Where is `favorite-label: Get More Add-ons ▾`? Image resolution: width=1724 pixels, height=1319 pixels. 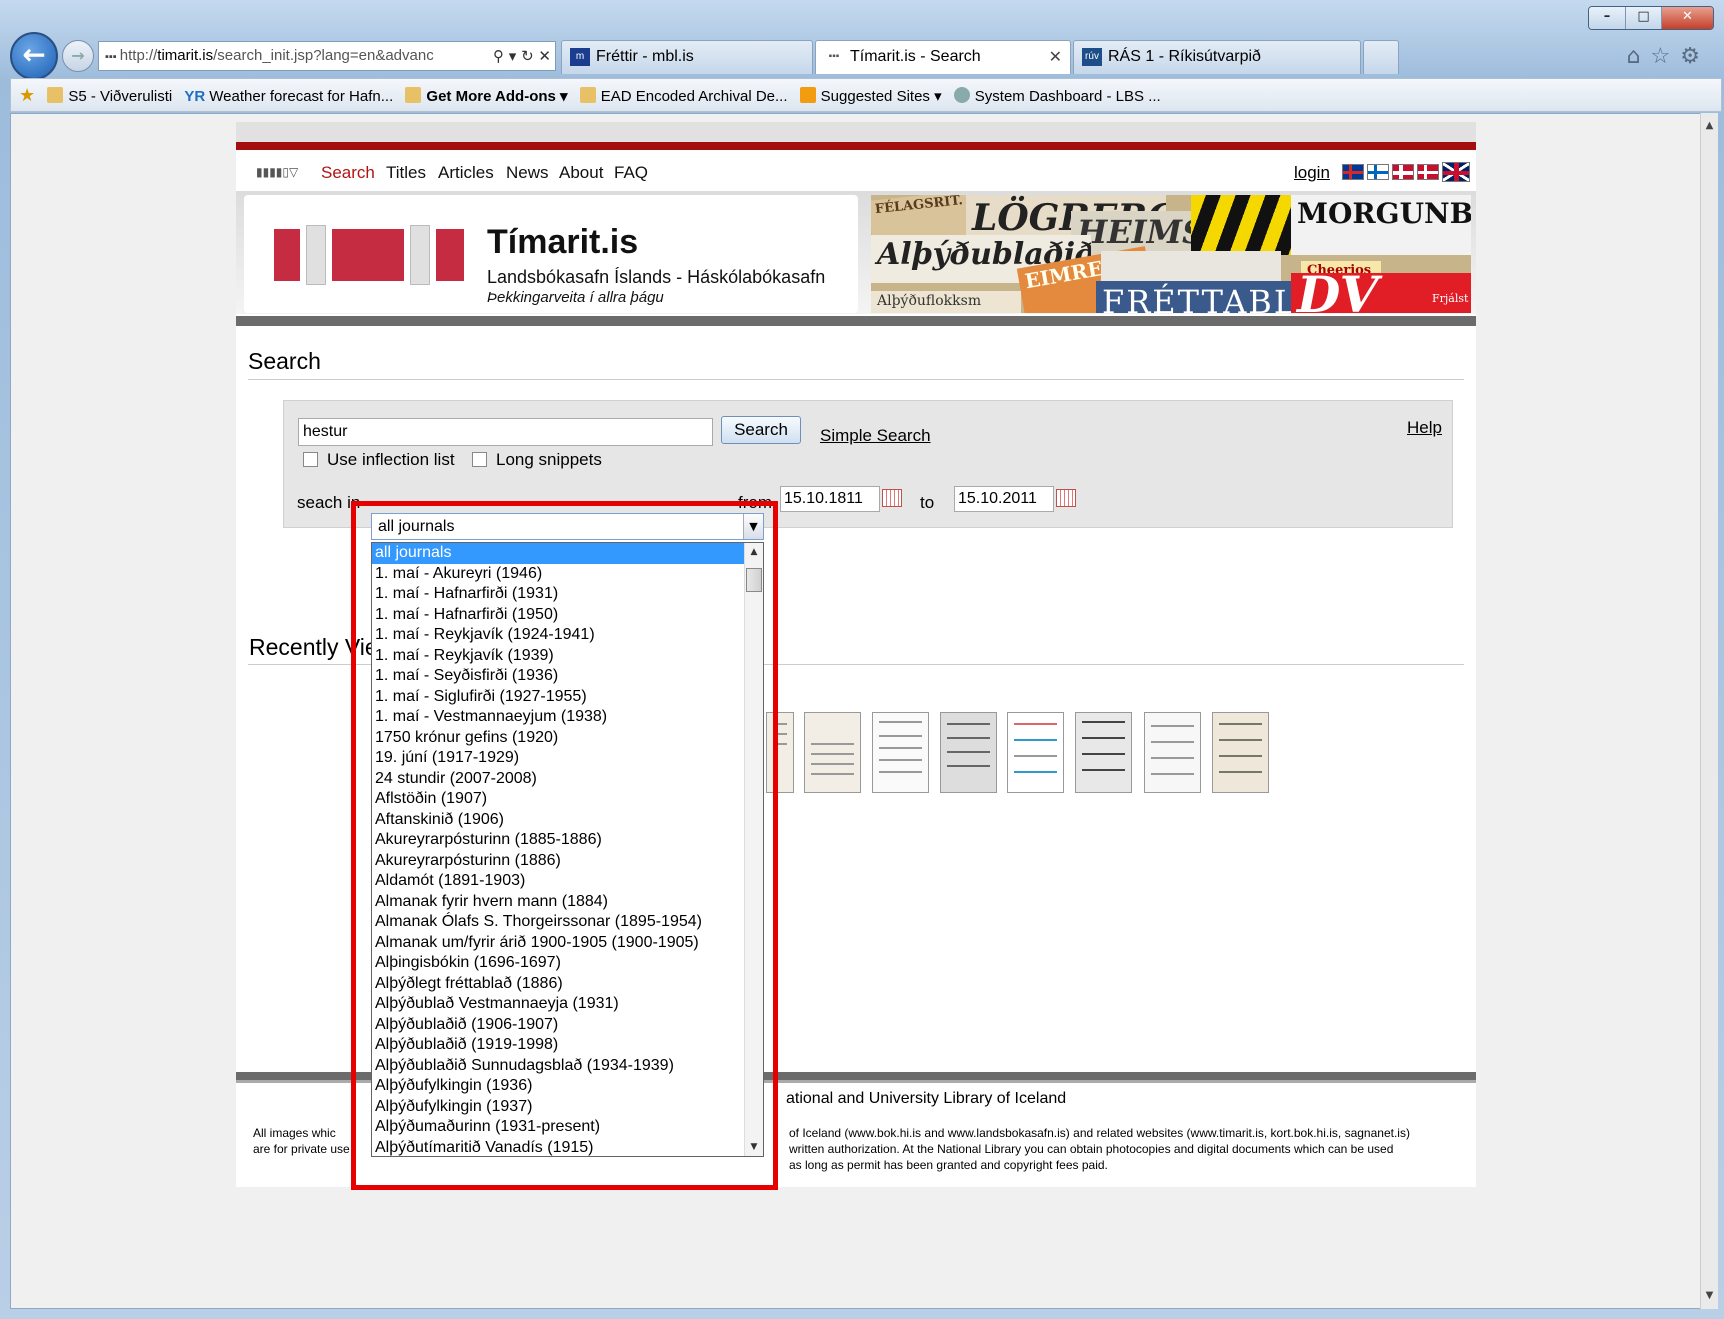
favorite-label: Get More Add-ons ▾ is located at coordinates (497, 96).